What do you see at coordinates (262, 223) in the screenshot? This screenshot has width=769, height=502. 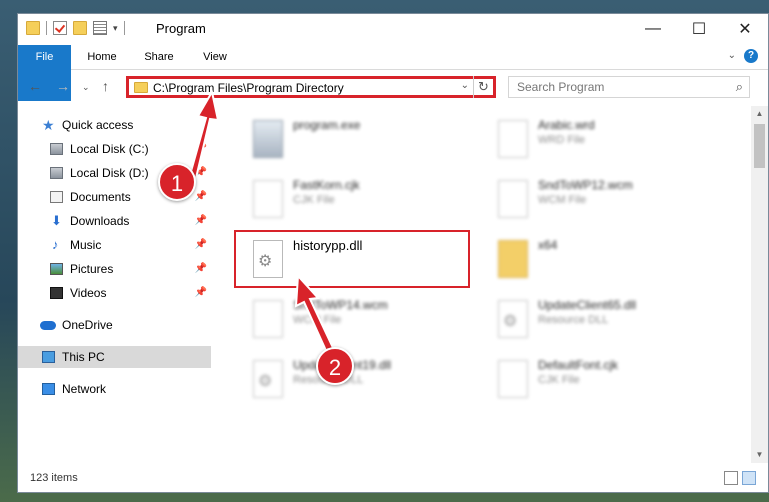 I see `callout-arrows` at bounding box center [262, 223].